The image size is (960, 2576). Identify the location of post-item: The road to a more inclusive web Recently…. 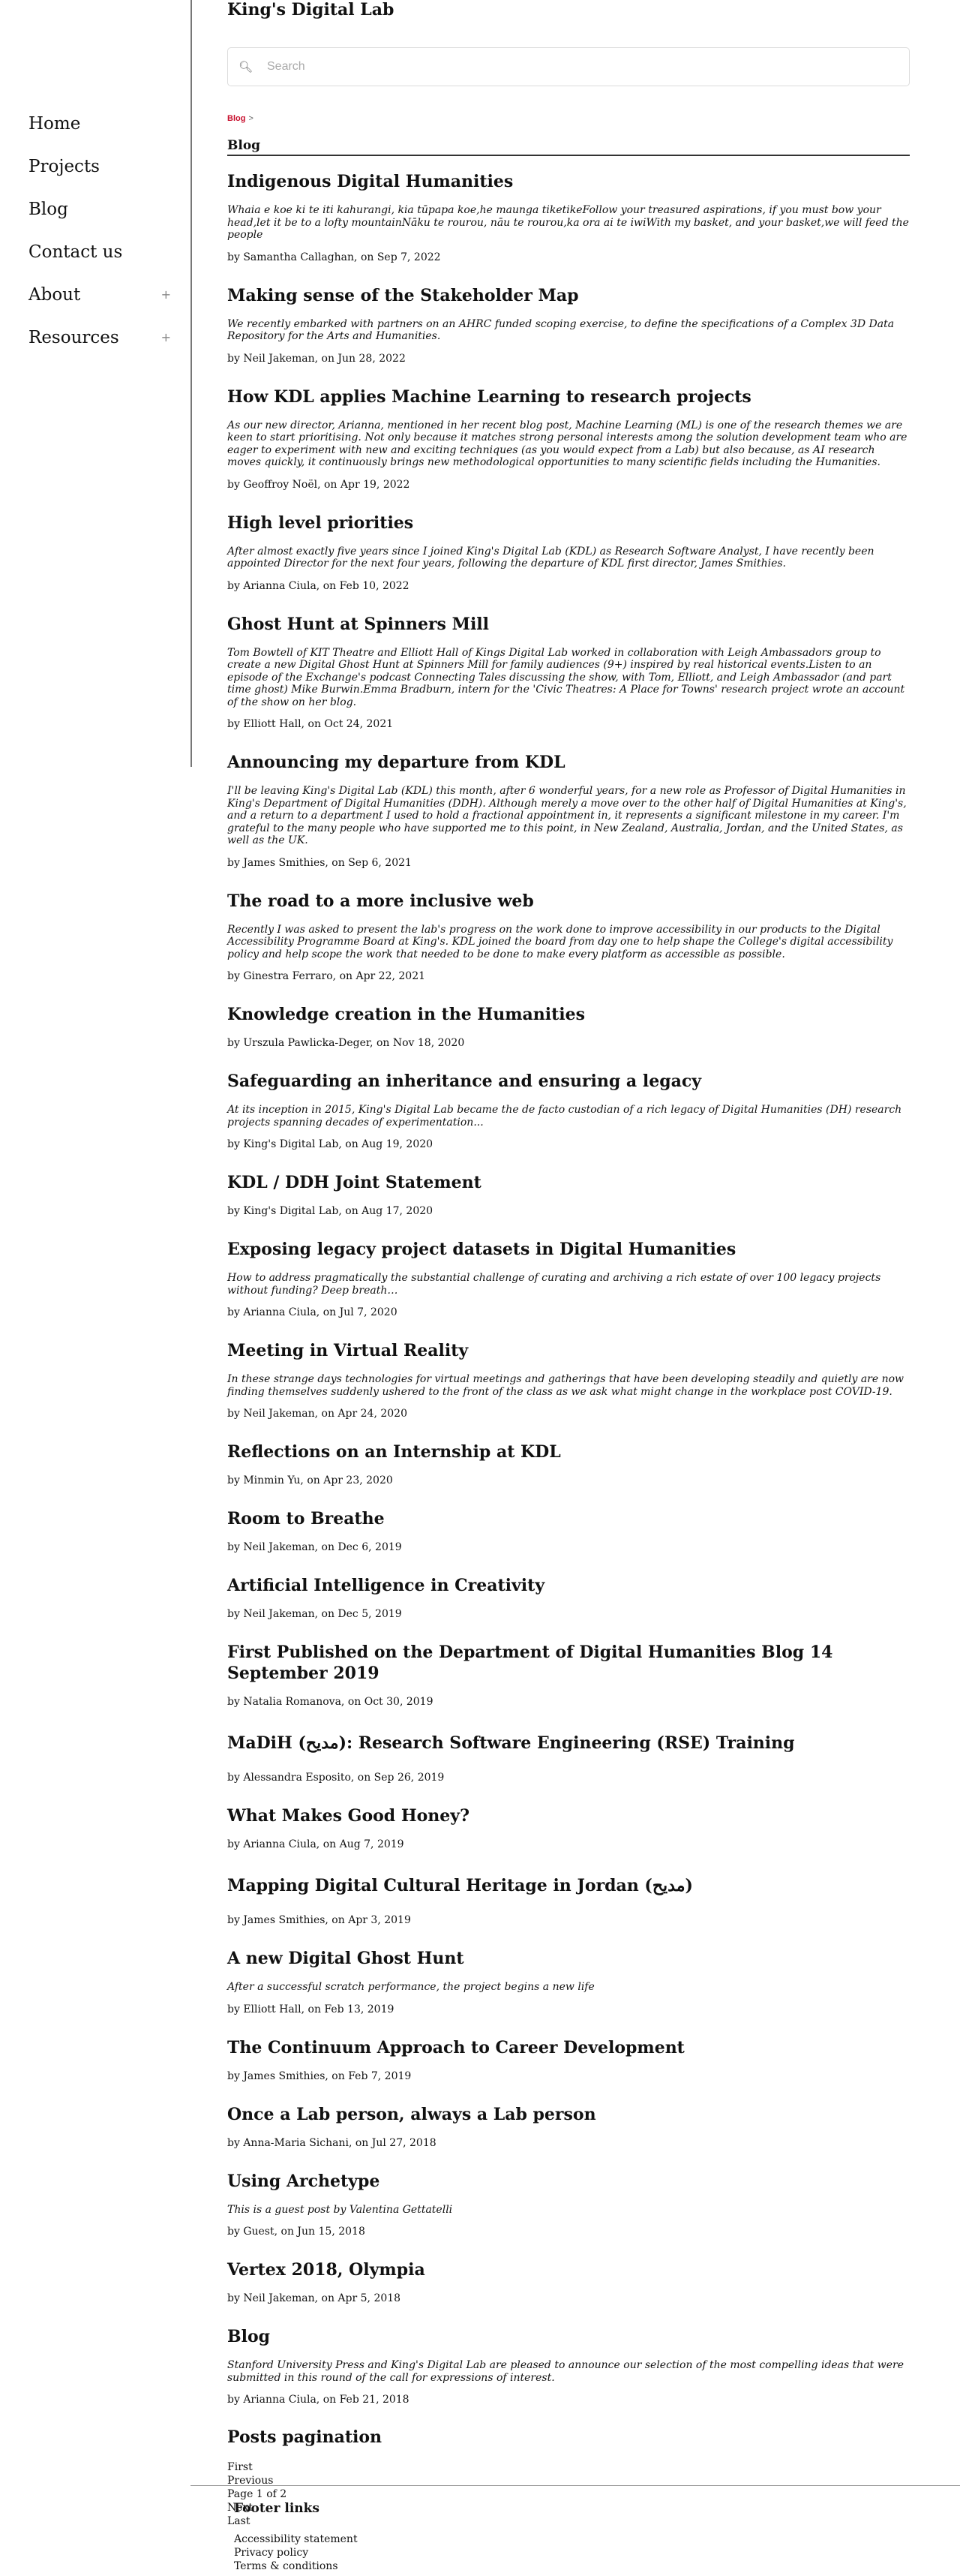
(568, 937).